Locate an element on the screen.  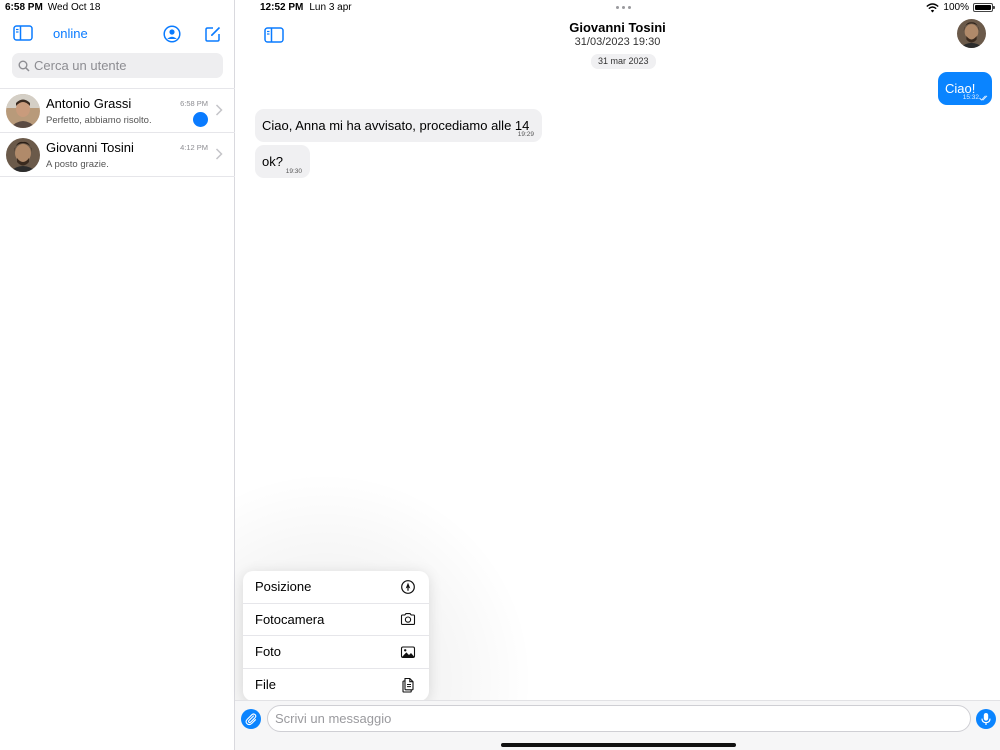
battery-icon is located at coordinates (984, 7).